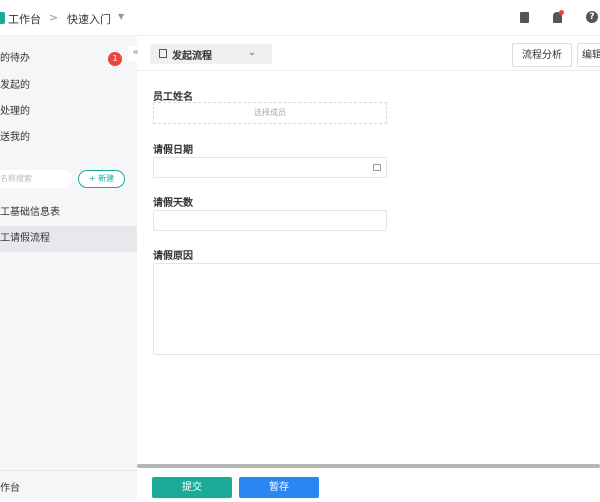 The height and width of the screenshot is (502, 600). Describe the element at coordinates (25, 238) in the screenshot. I see `form-item-label: 工请假流程` at that location.